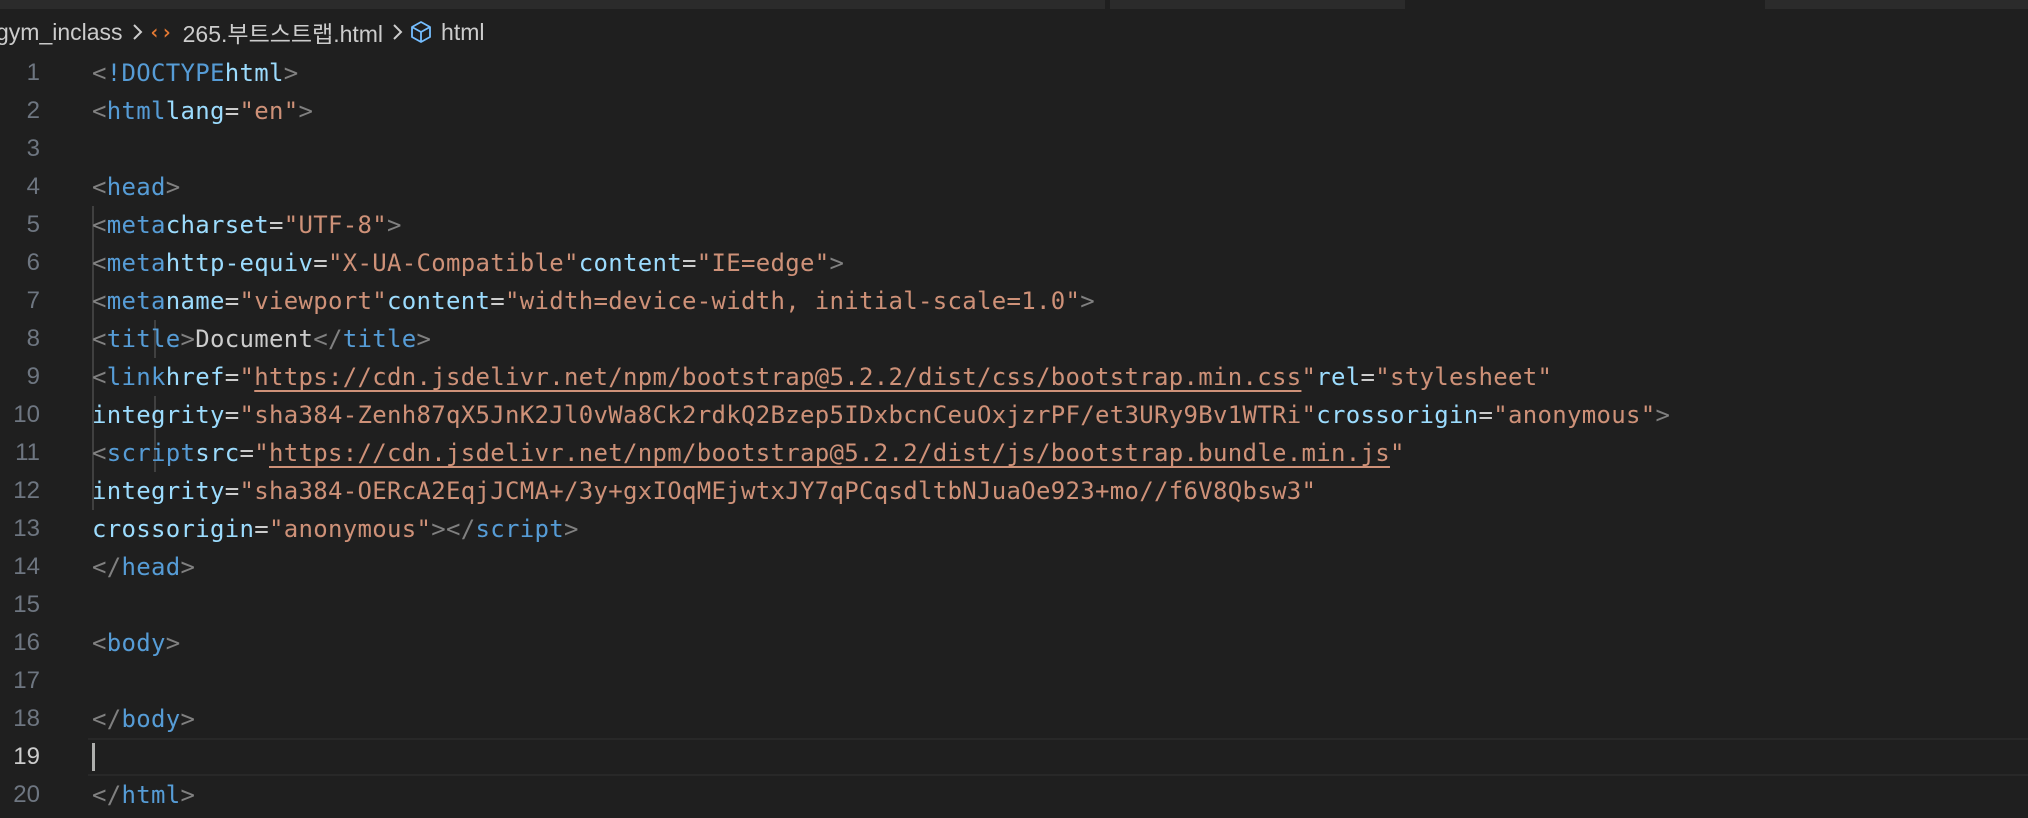  Describe the element at coordinates (1014, 719) in the screenshot. I see `code-line: 18 </body >` at that location.